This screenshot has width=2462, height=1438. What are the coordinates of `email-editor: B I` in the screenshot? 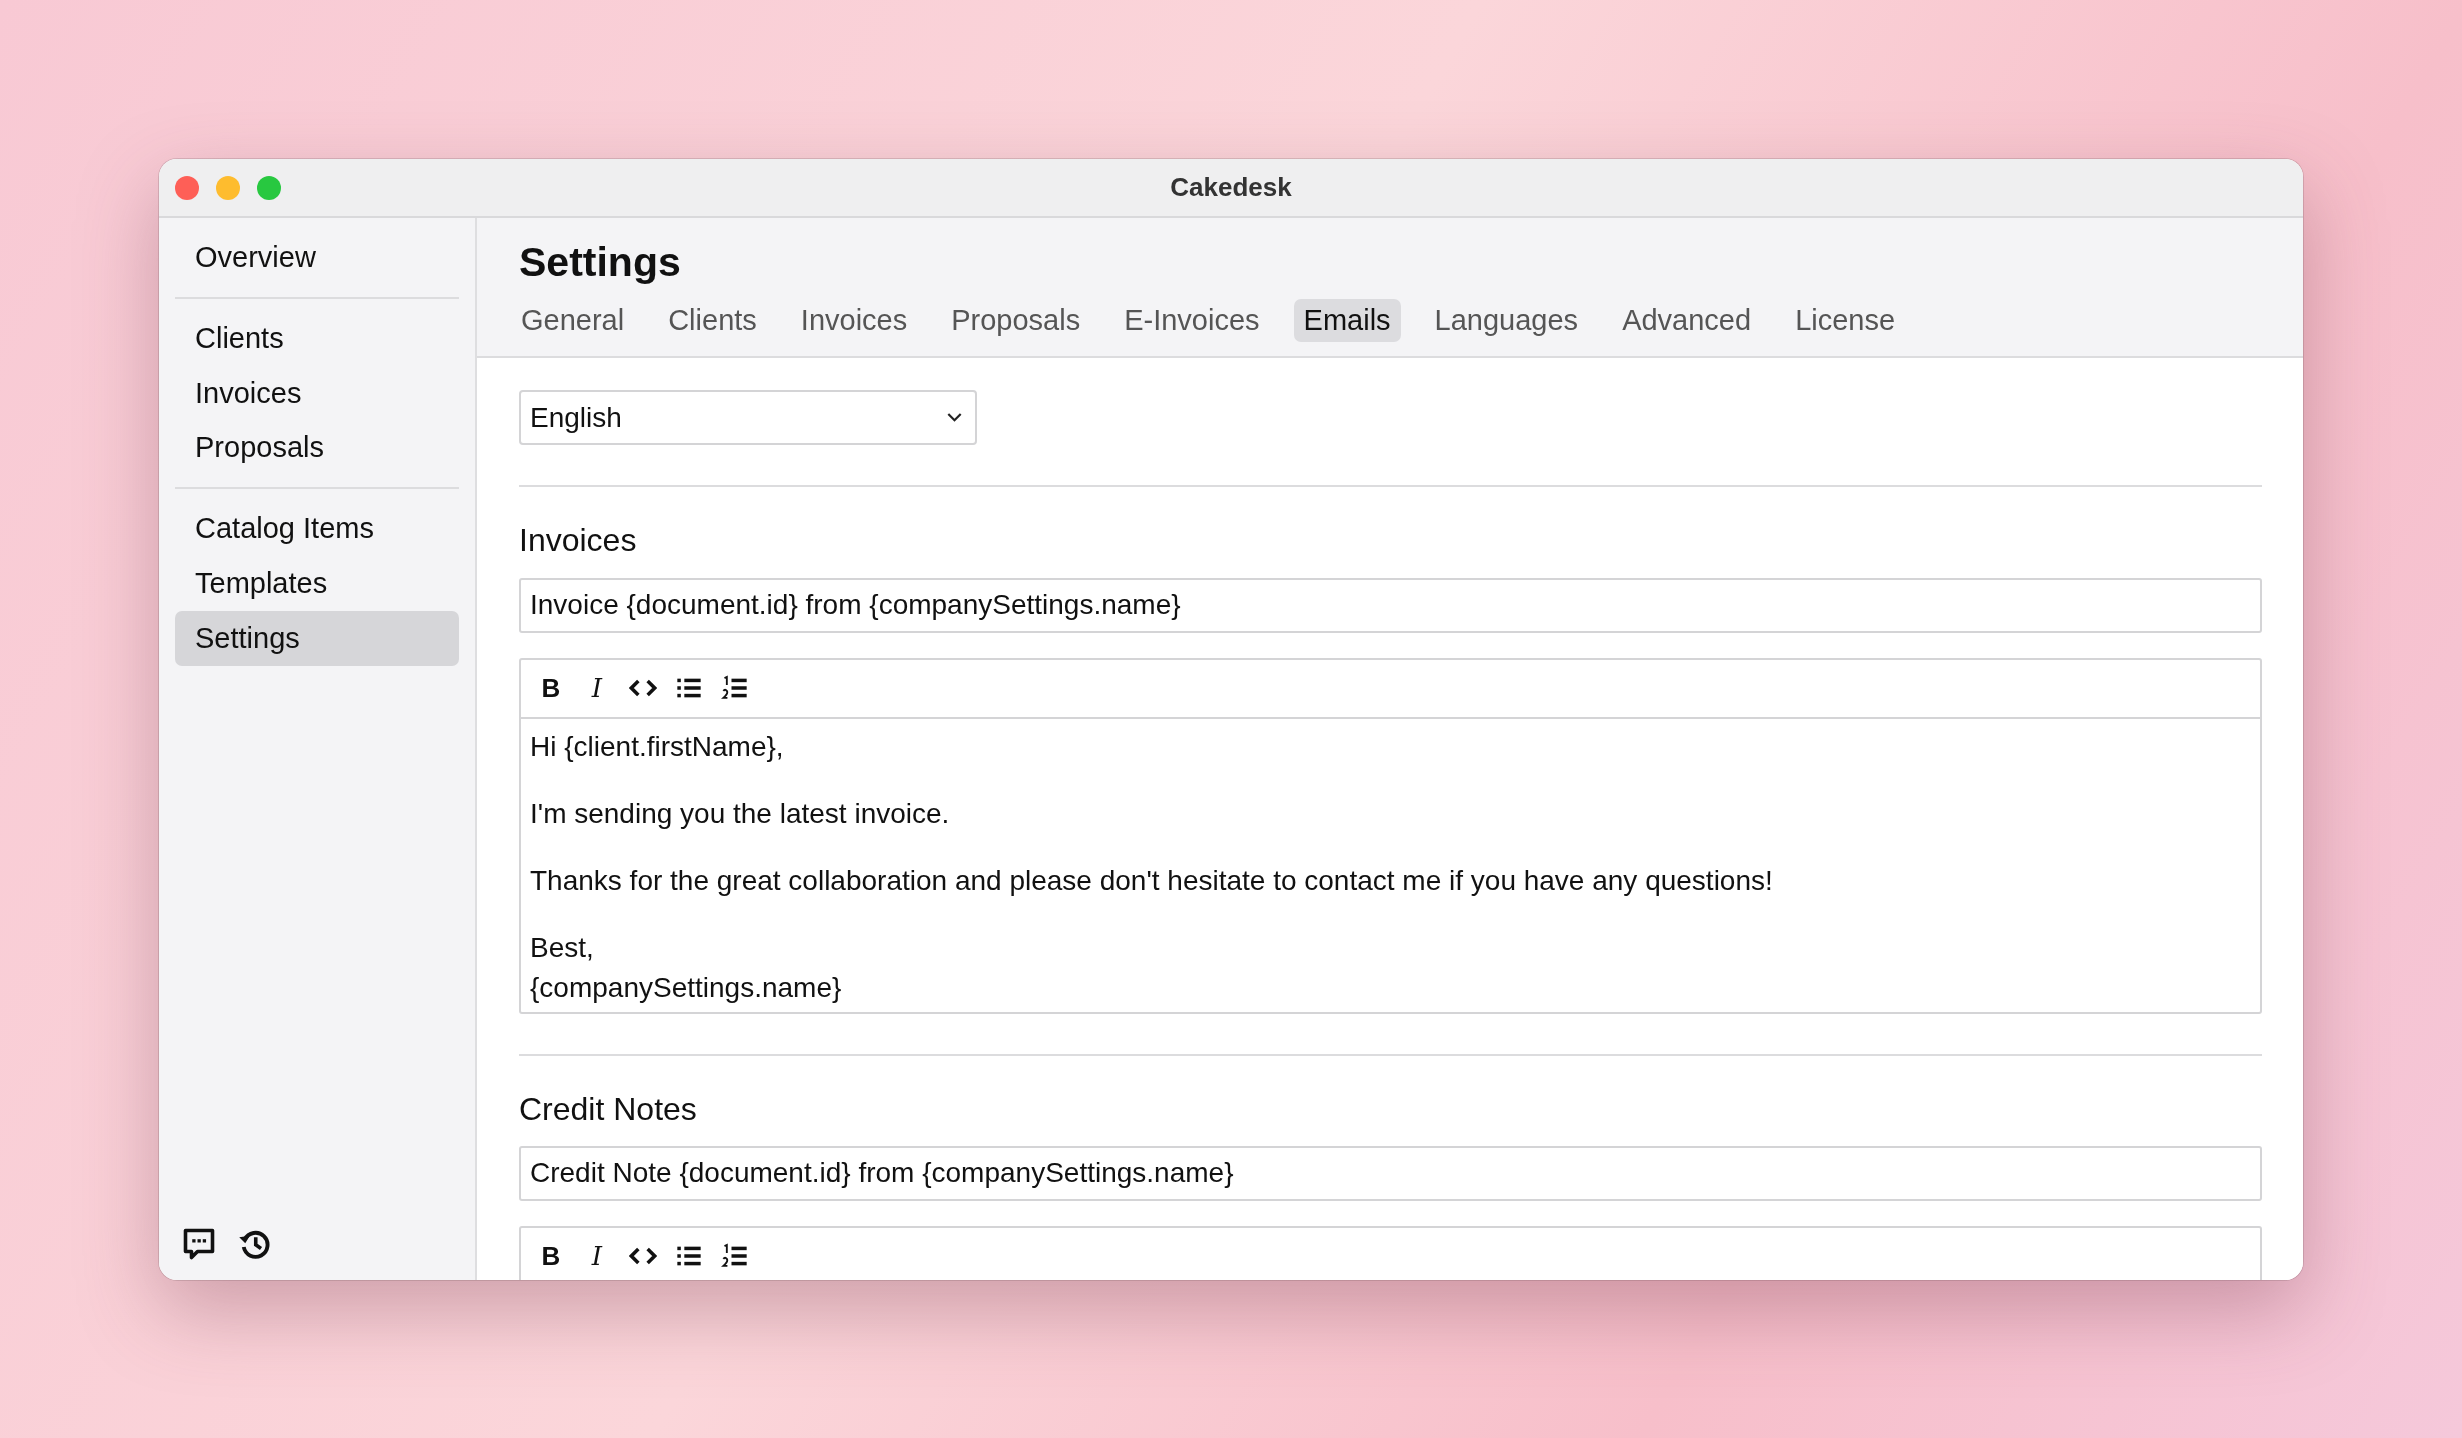 It's located at (1390, 1252).